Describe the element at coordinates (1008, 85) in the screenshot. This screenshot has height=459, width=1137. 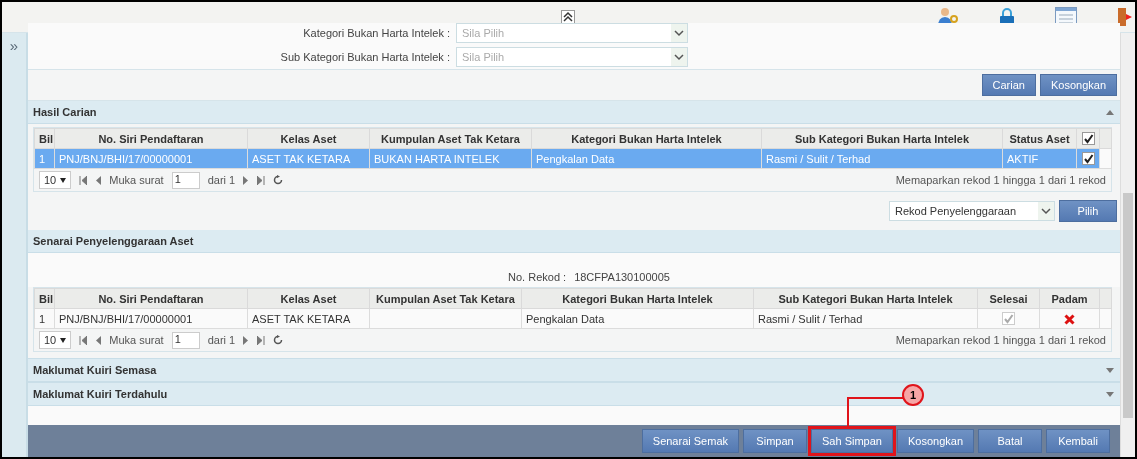
I see `search-button: Carian` at that location.